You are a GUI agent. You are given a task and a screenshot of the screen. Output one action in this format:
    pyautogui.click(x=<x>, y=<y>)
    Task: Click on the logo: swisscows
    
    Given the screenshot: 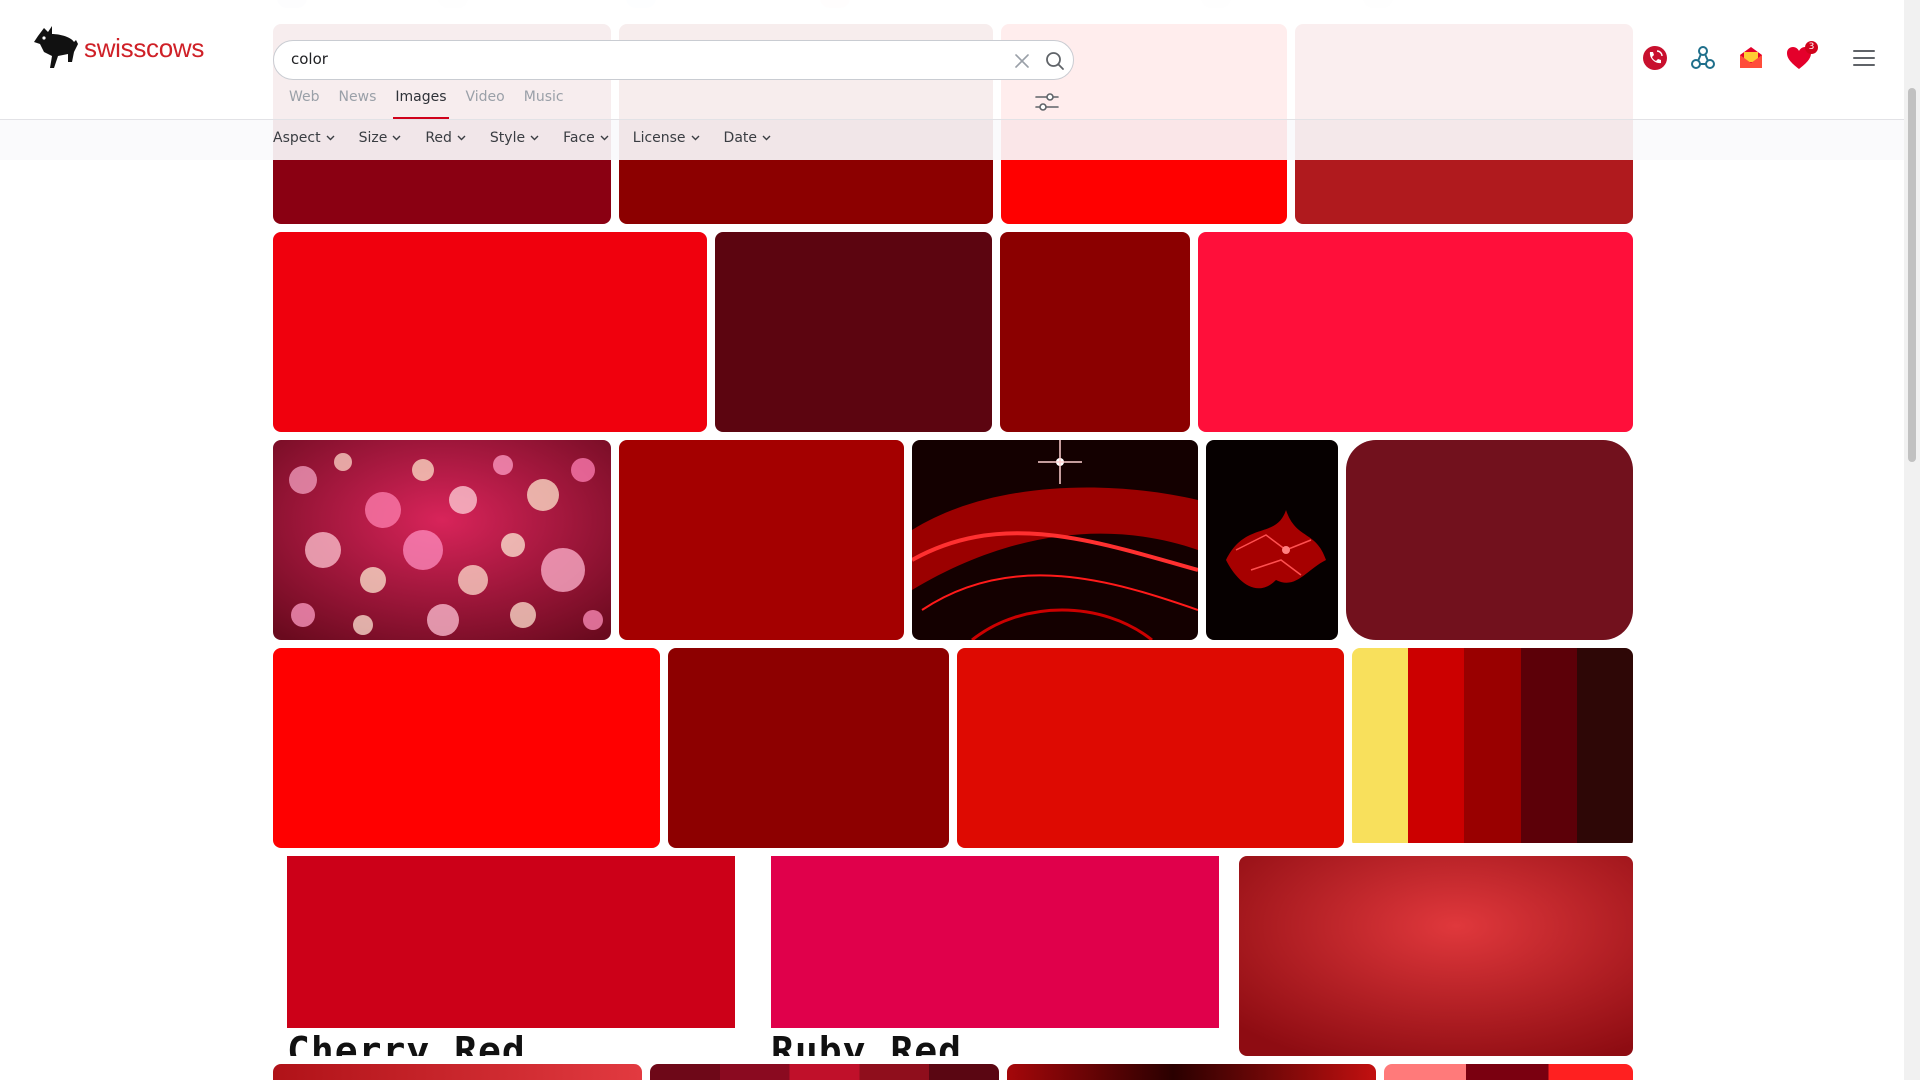 What is the action you would take?
    pyautogui.click(x=117, y=48)
    